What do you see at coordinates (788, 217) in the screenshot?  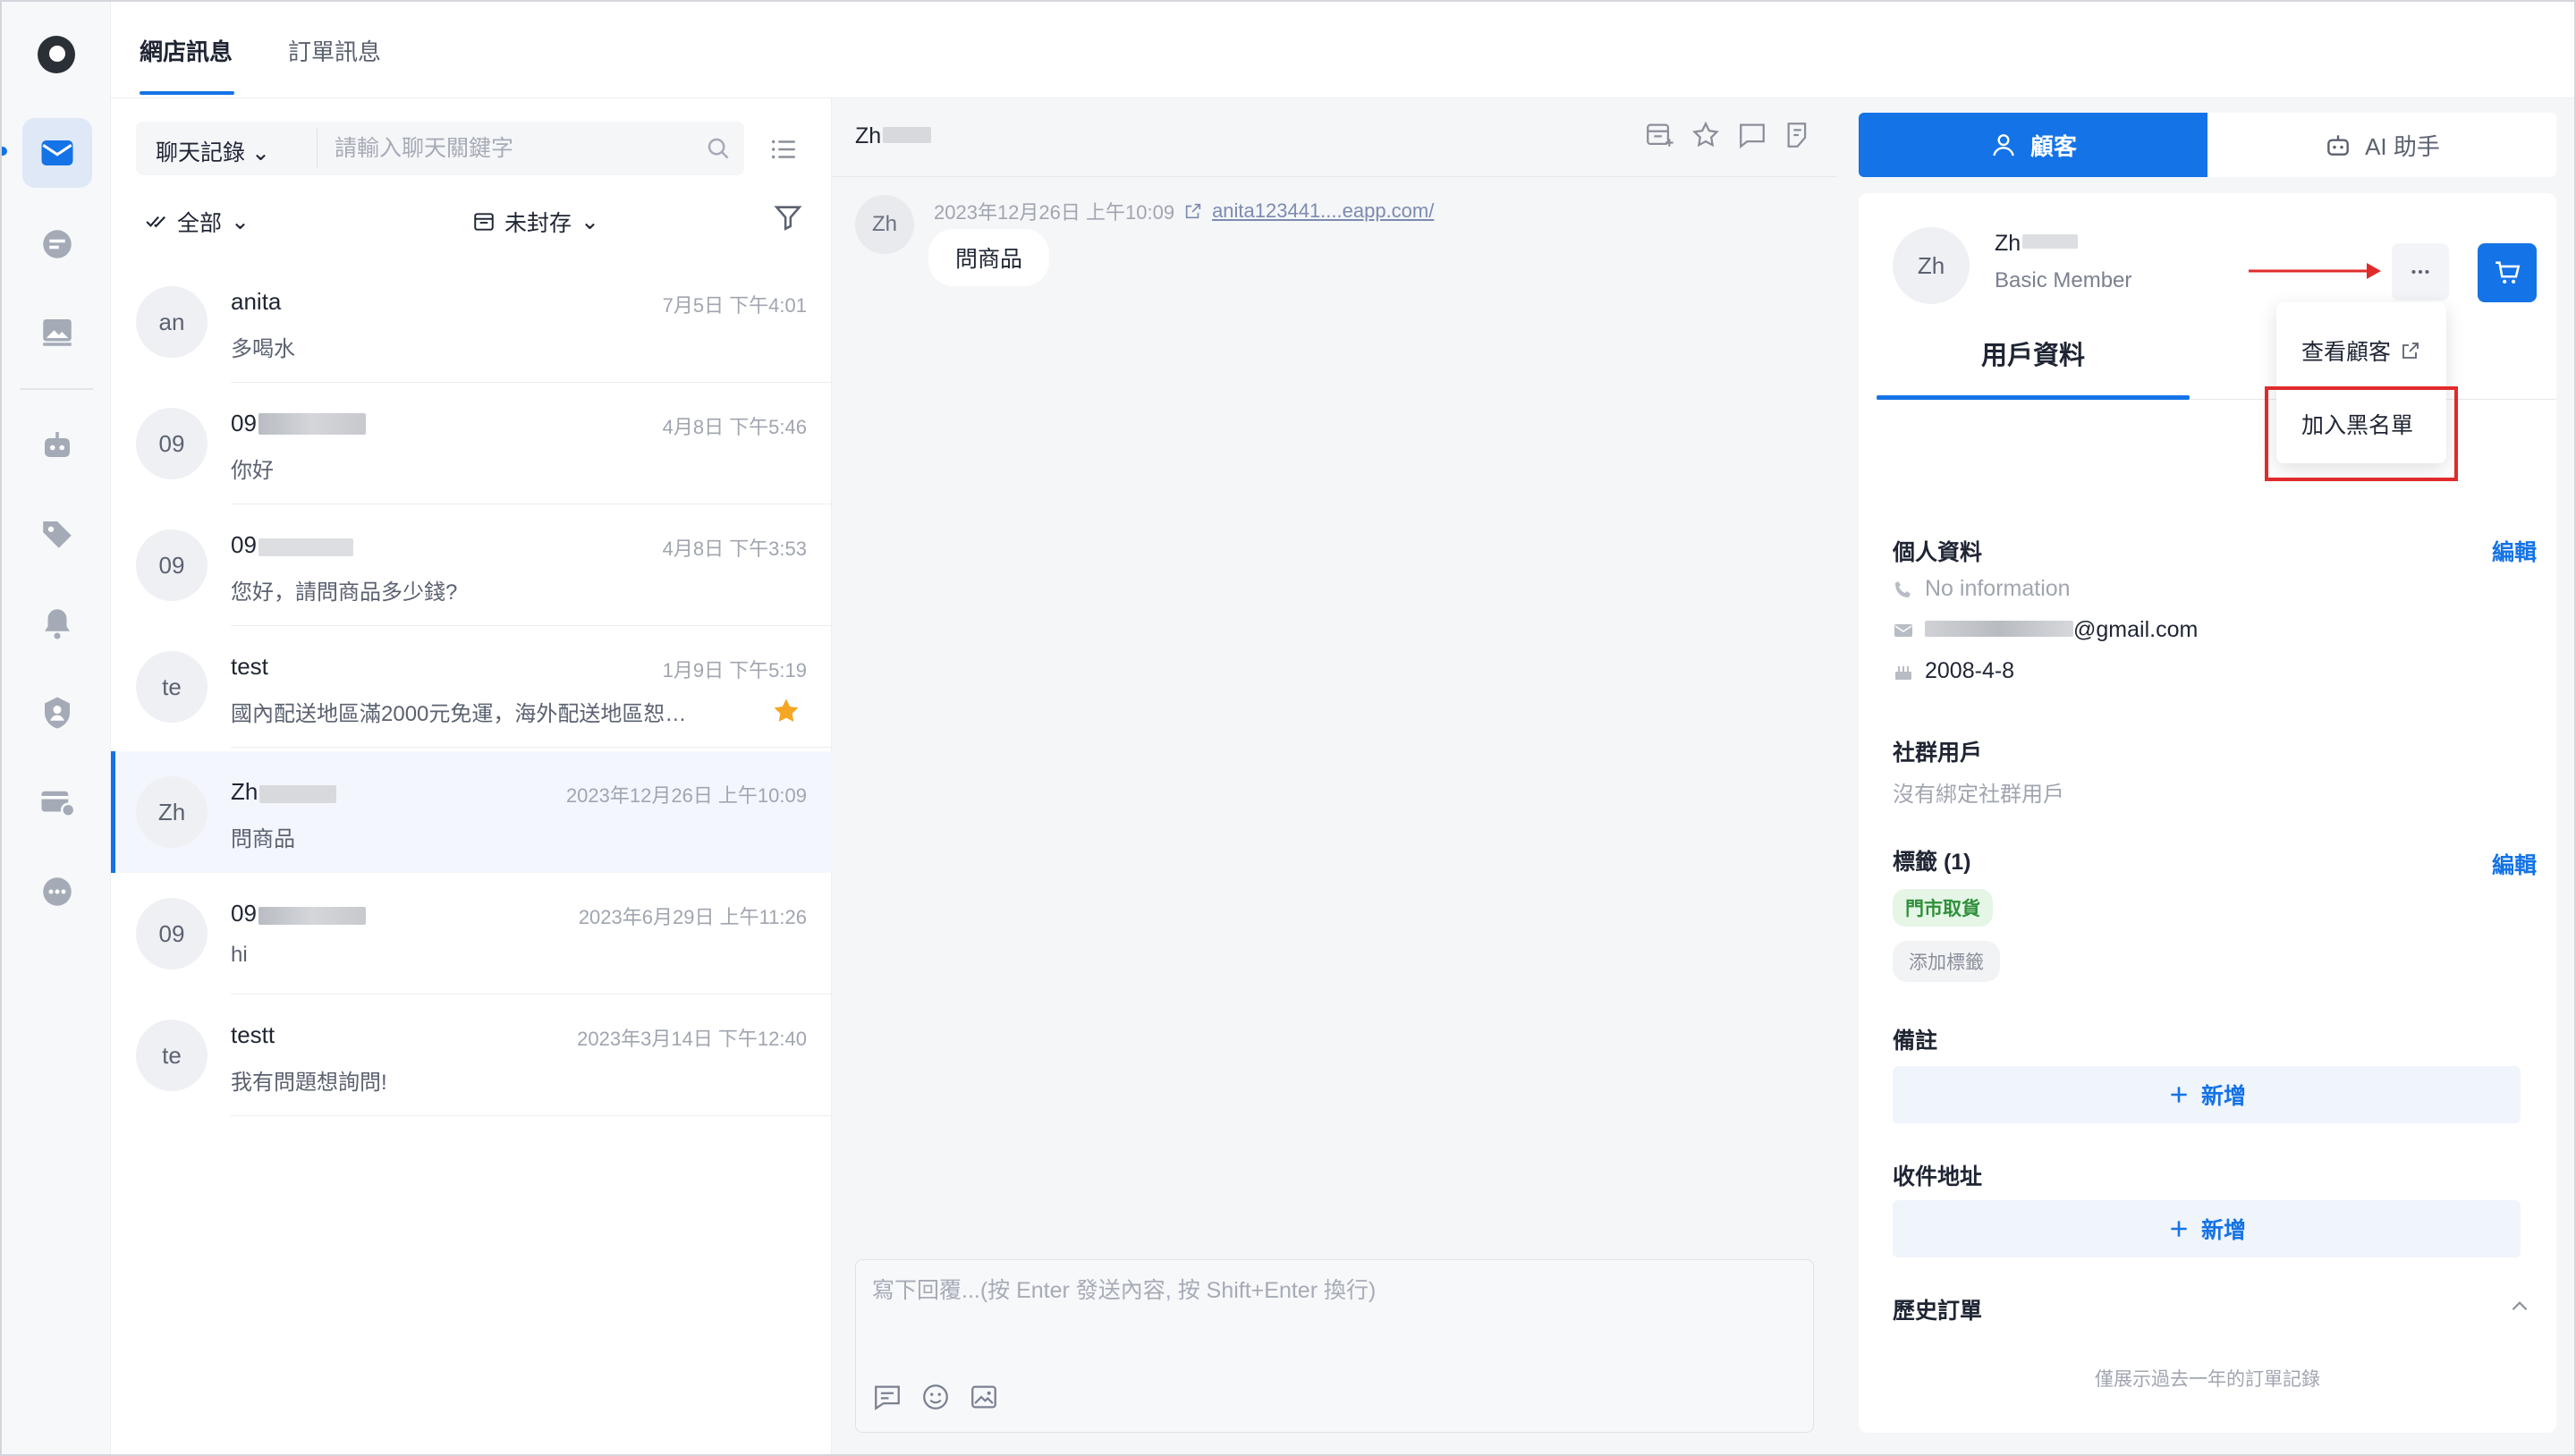 I see `funnel-filter-icon` at bounding box center [788, 217].